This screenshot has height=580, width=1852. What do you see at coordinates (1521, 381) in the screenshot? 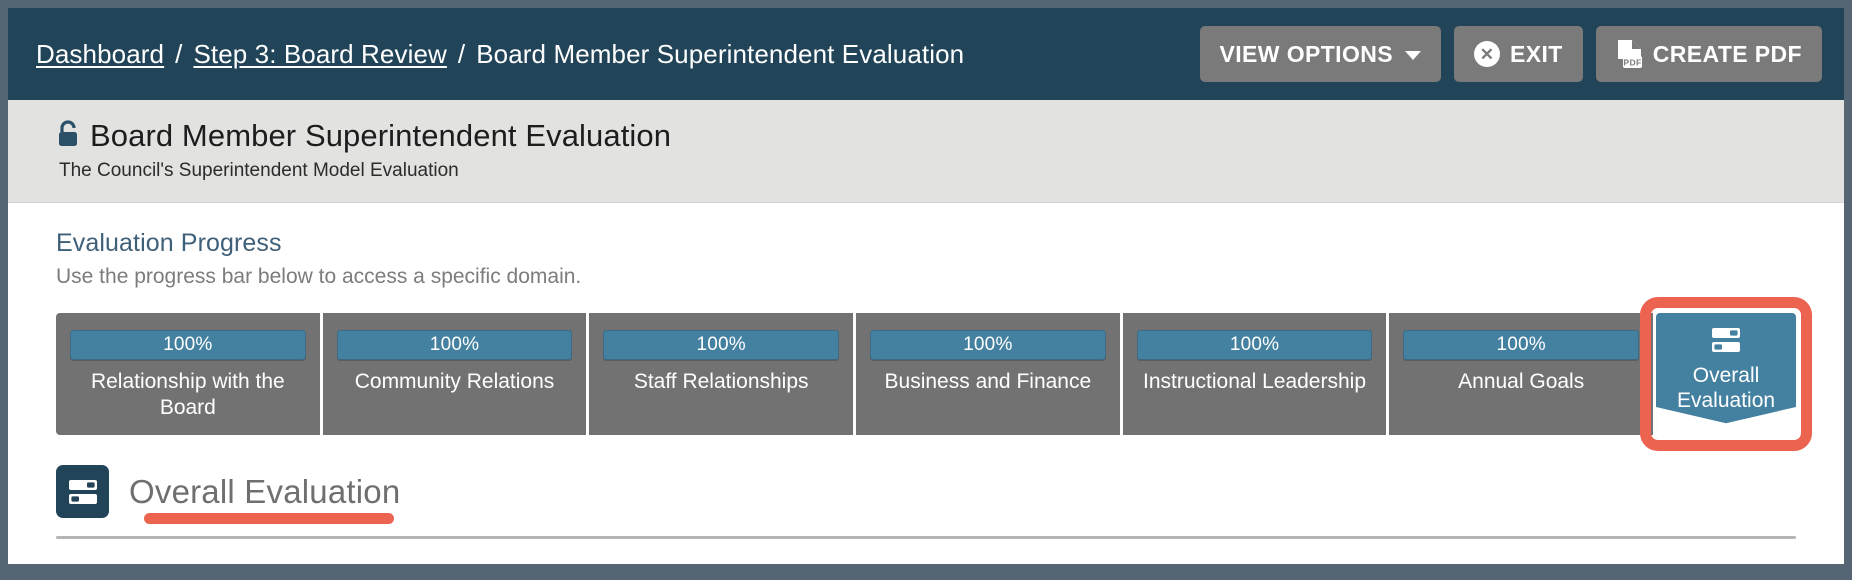
I see `segment-label: Annual Goals` at bounding box center [1521, 381].